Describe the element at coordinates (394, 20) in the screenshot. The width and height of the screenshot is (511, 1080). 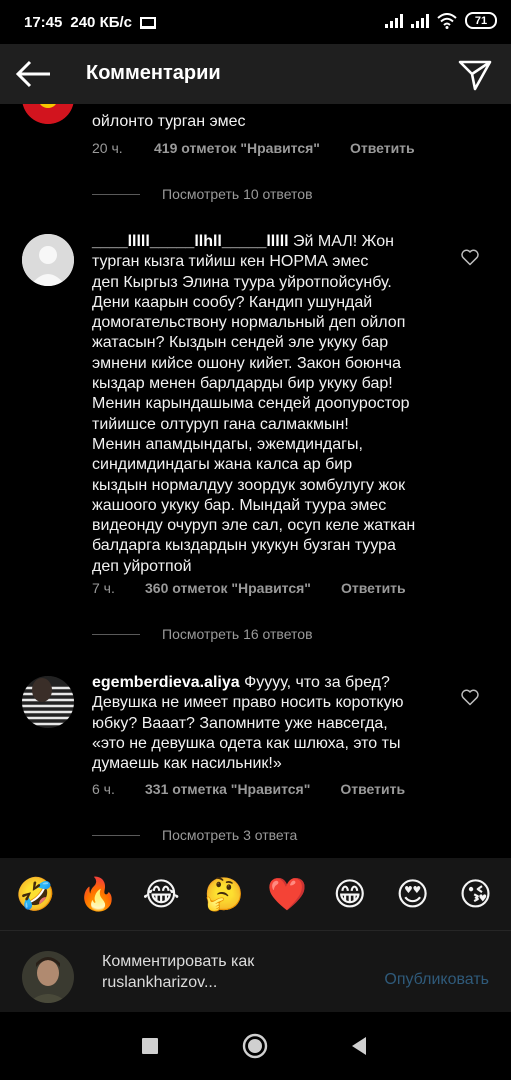
I see `signal-icon` at that location.